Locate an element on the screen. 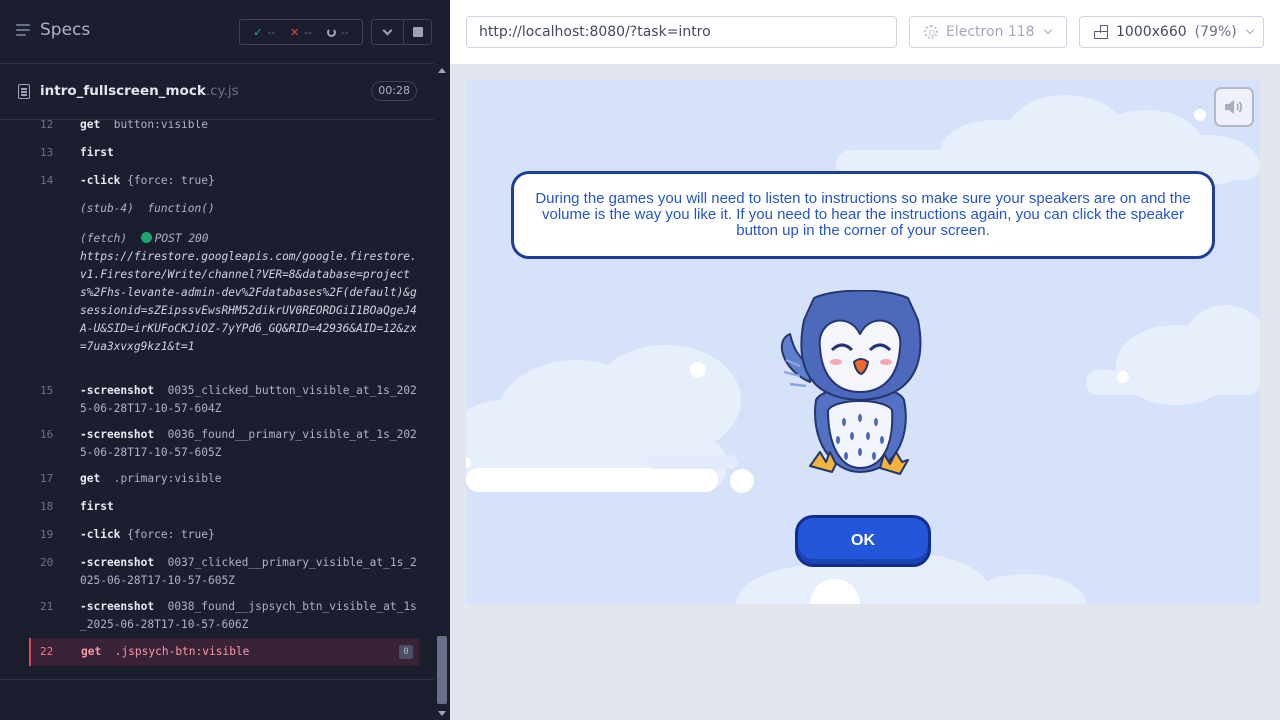 The image size is (1280, 720). command-arg: .primary:visible is located at coordinates (167, 478).